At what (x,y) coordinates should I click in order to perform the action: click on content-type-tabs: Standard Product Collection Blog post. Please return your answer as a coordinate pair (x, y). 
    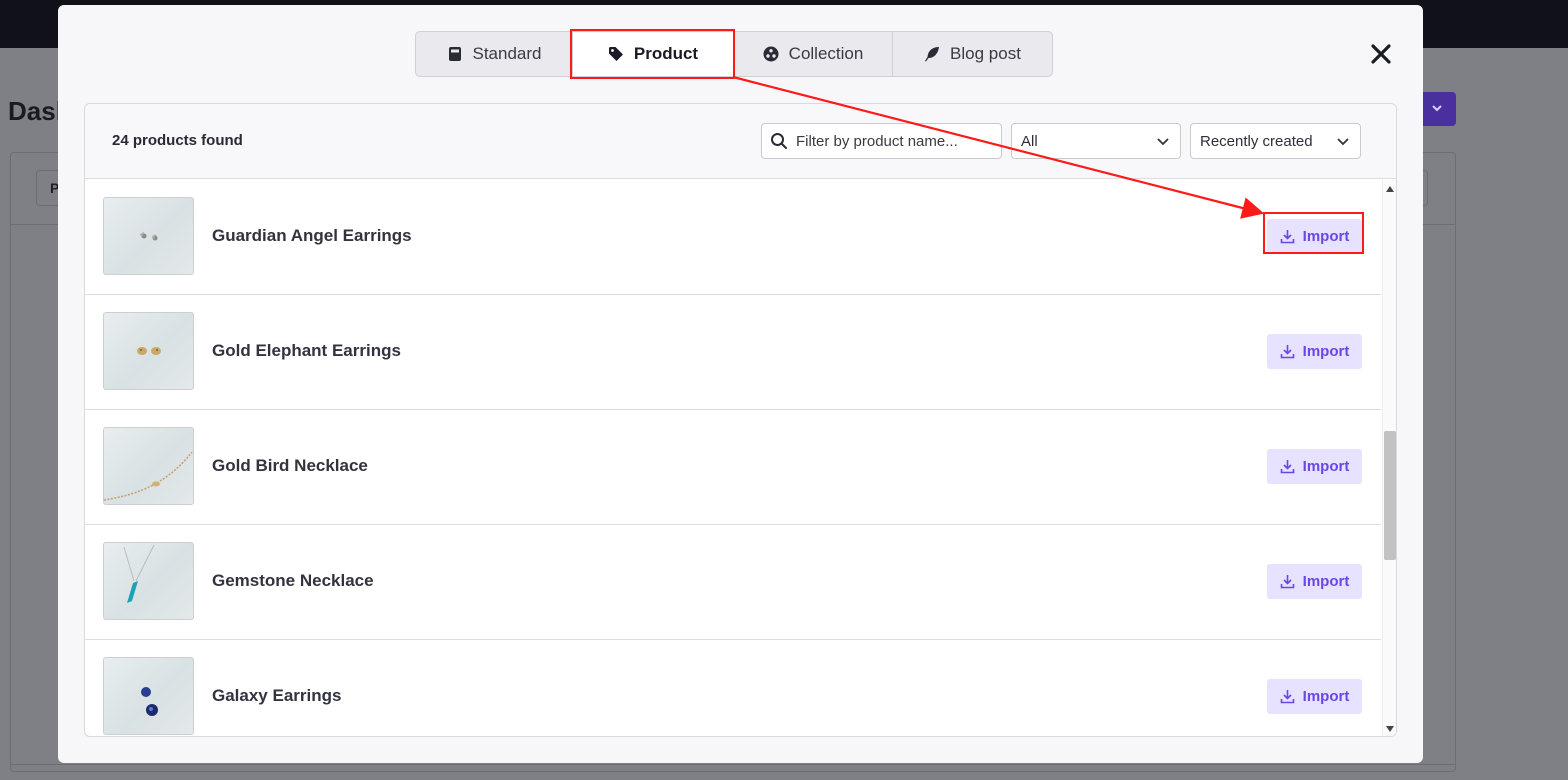
    Looking at the image, I should click on (734, 54).